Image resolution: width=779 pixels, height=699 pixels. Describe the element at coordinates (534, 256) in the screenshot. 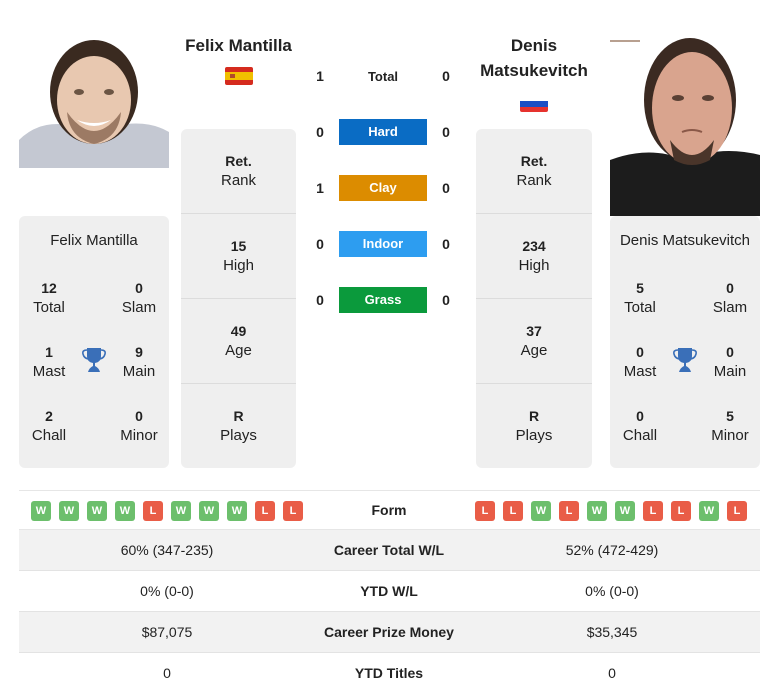

I see `player2-high: 234 High` at that location.